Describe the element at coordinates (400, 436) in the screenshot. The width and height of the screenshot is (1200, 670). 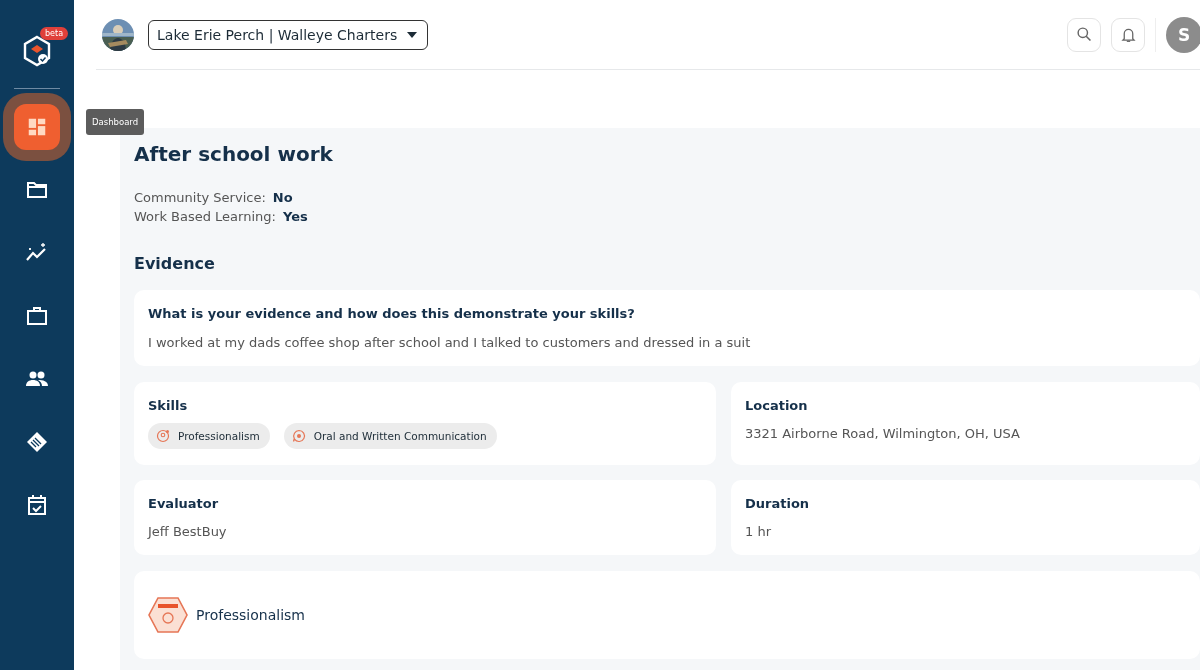
I see `skill-name: Oral and Written Communication` at that location.